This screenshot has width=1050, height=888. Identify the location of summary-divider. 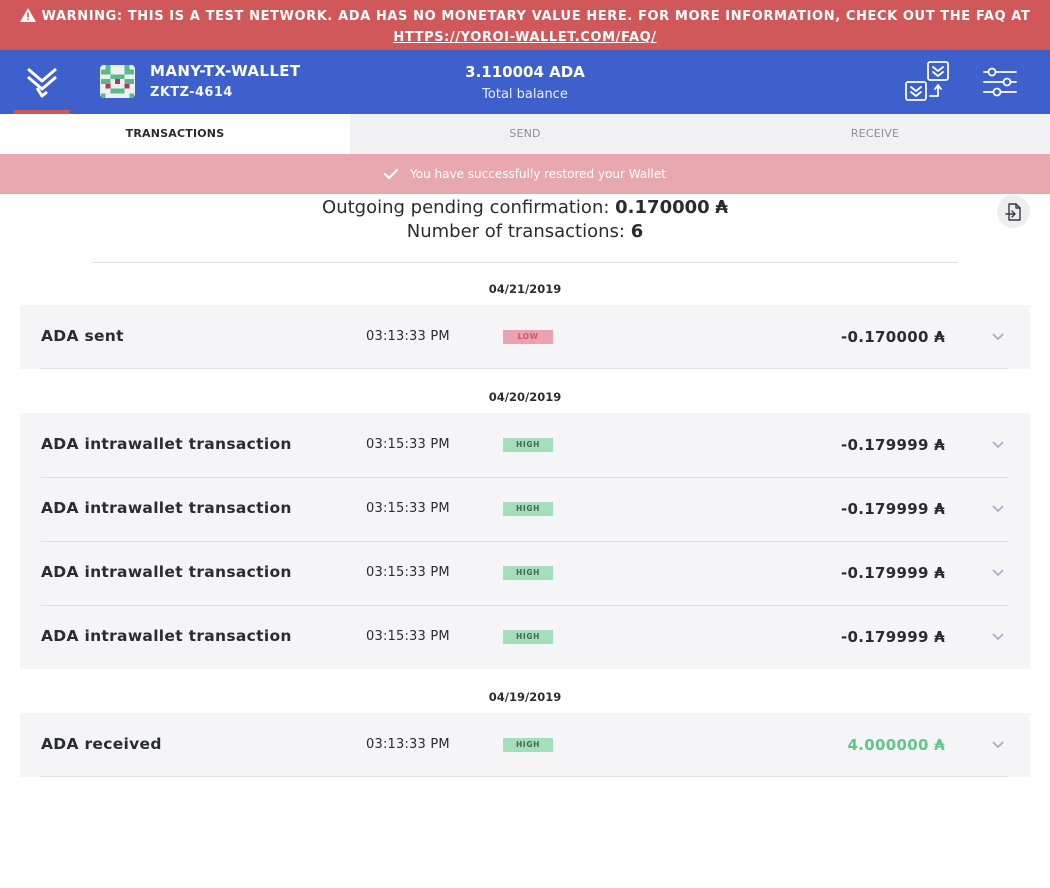
(525, 262).